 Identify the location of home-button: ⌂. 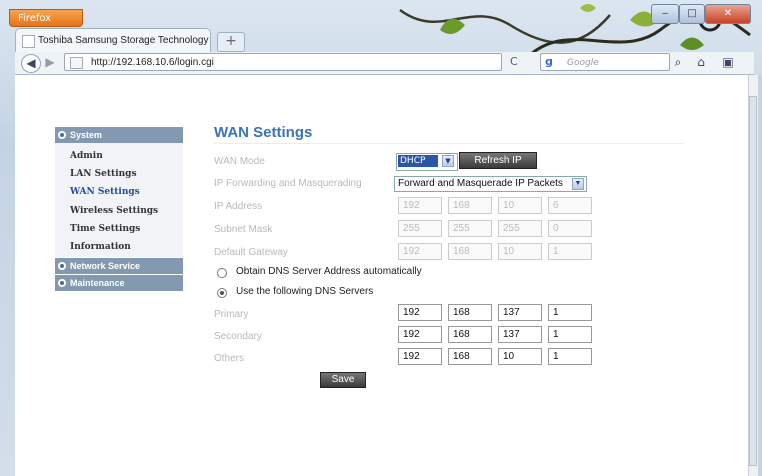
(701, 62).